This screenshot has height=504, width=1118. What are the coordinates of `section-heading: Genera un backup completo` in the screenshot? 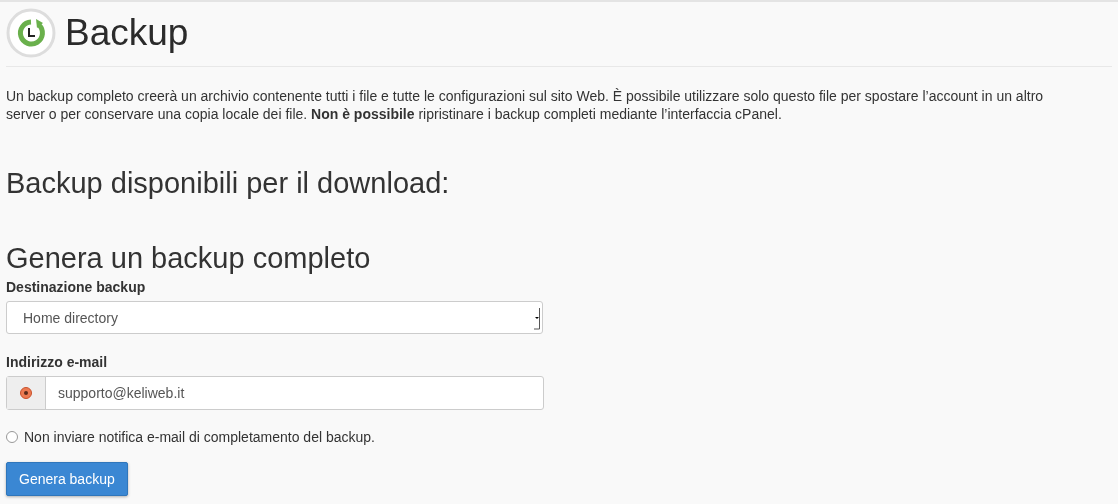 It's located at (189, 258).